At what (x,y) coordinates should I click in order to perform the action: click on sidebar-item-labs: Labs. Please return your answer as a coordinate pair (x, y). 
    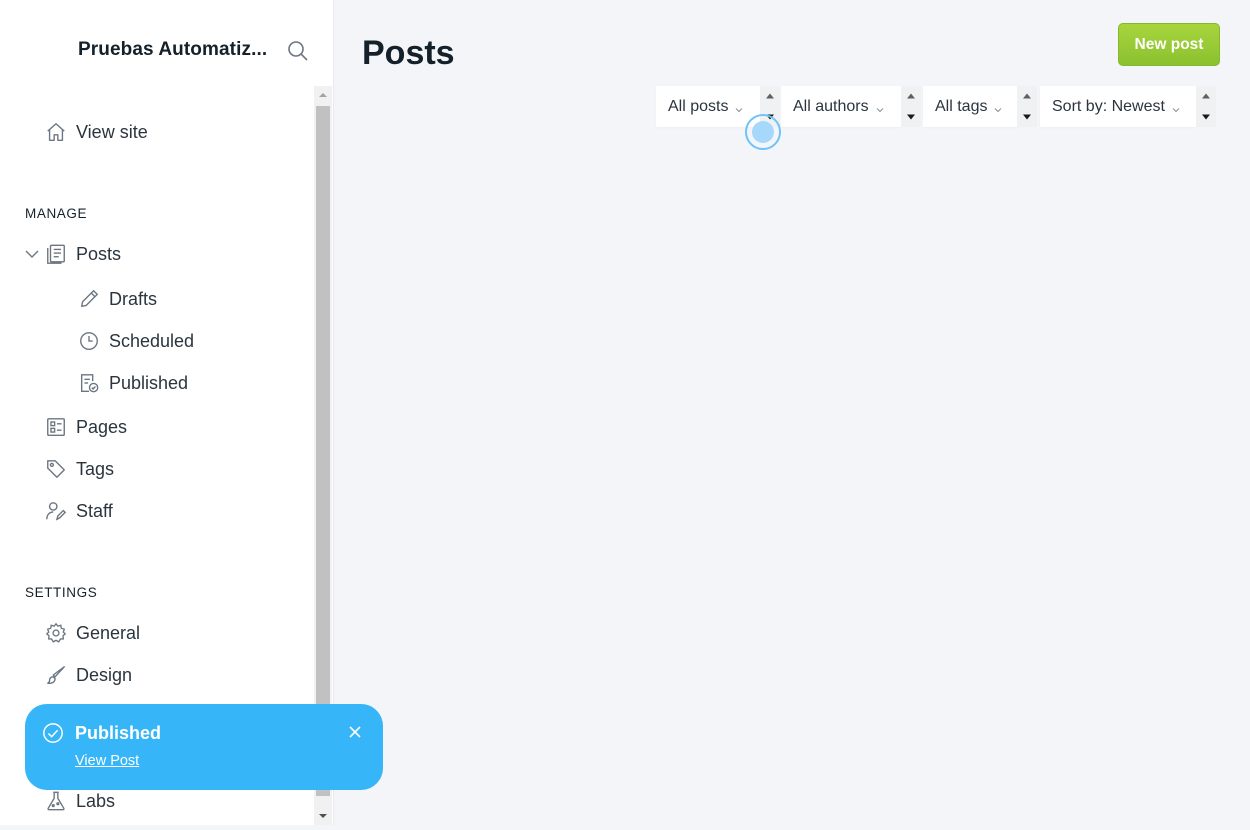
    Looking at the image, I should click on (79, 801).